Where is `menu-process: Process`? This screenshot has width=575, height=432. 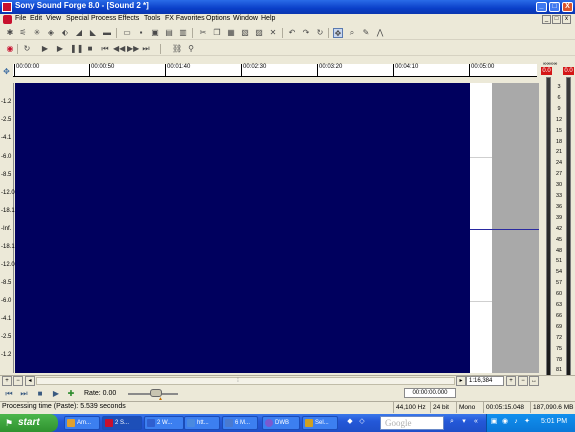
menu-process: Process is located at coordinates (103, 18).